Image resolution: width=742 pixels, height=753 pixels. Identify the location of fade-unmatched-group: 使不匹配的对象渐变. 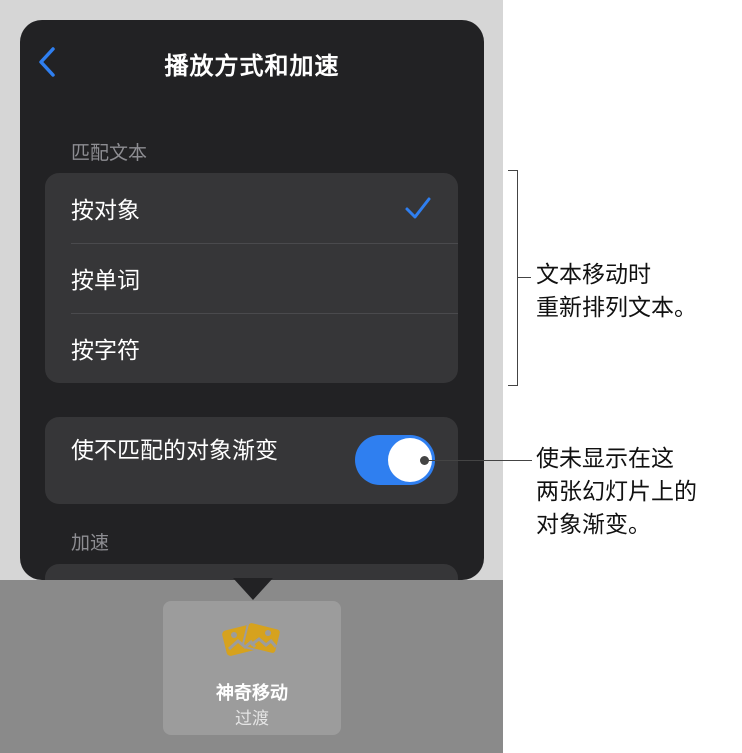
(251, 460).